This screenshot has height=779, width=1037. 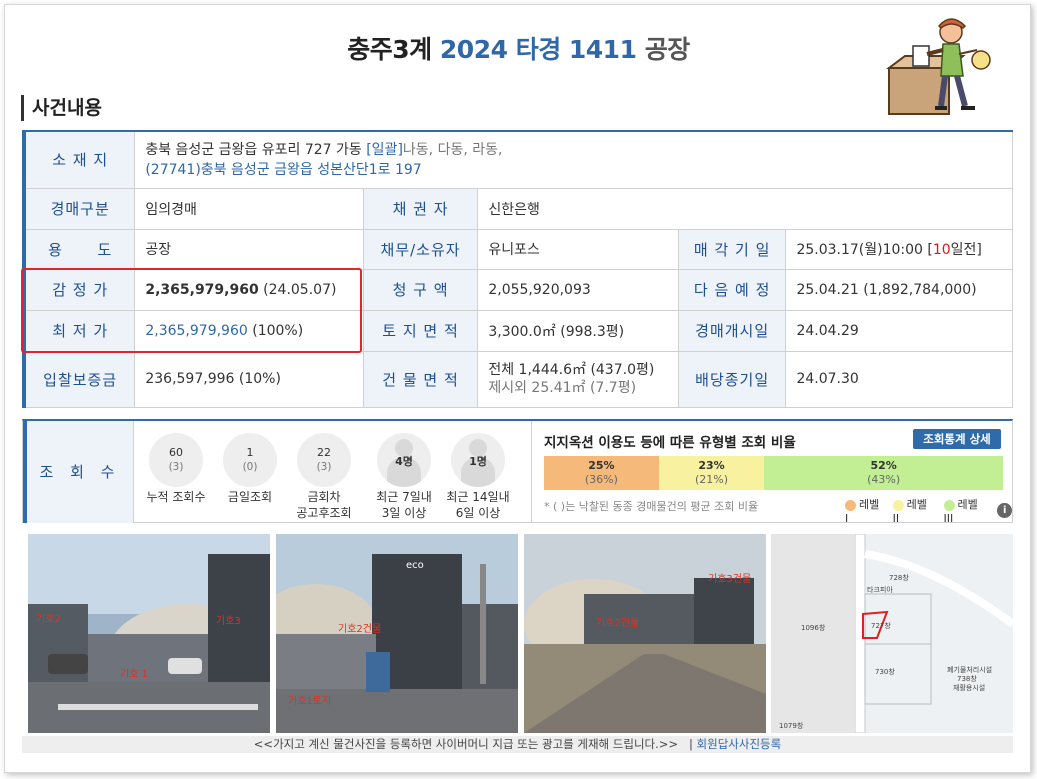 I want to click on map-label: 738창, so click(x=967, y=679).